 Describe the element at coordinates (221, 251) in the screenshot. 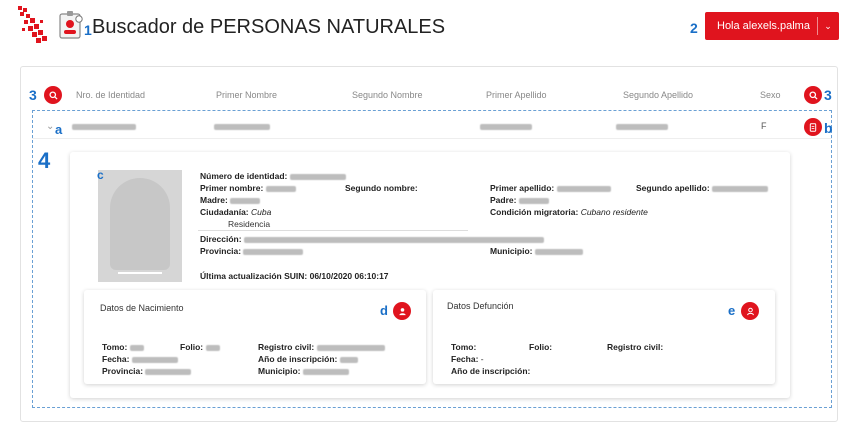

I see `label-provincia: Provincia:` at that location.